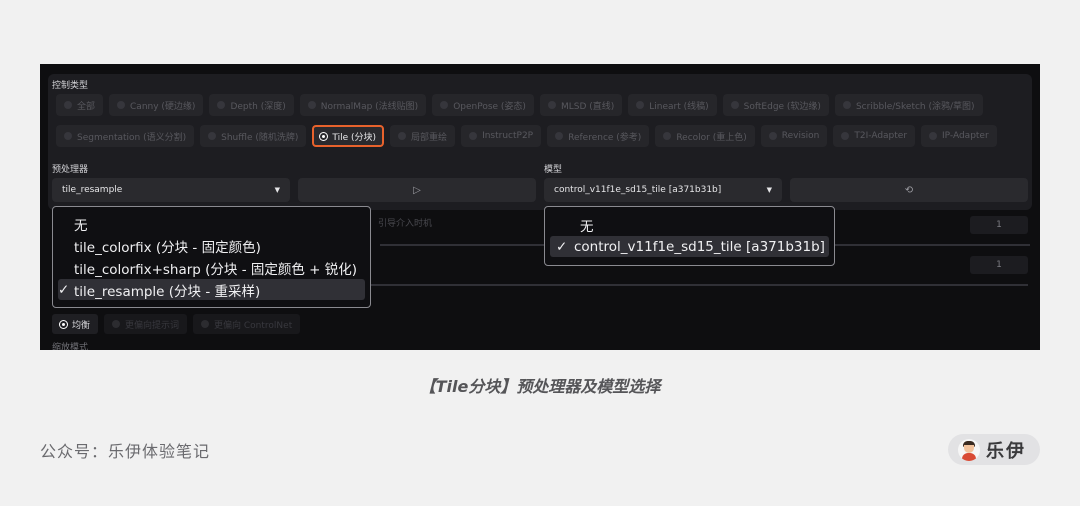 This screenshot has width=1080, height=506. I want to click on author-badge: 乐伊, so click(994, 449).